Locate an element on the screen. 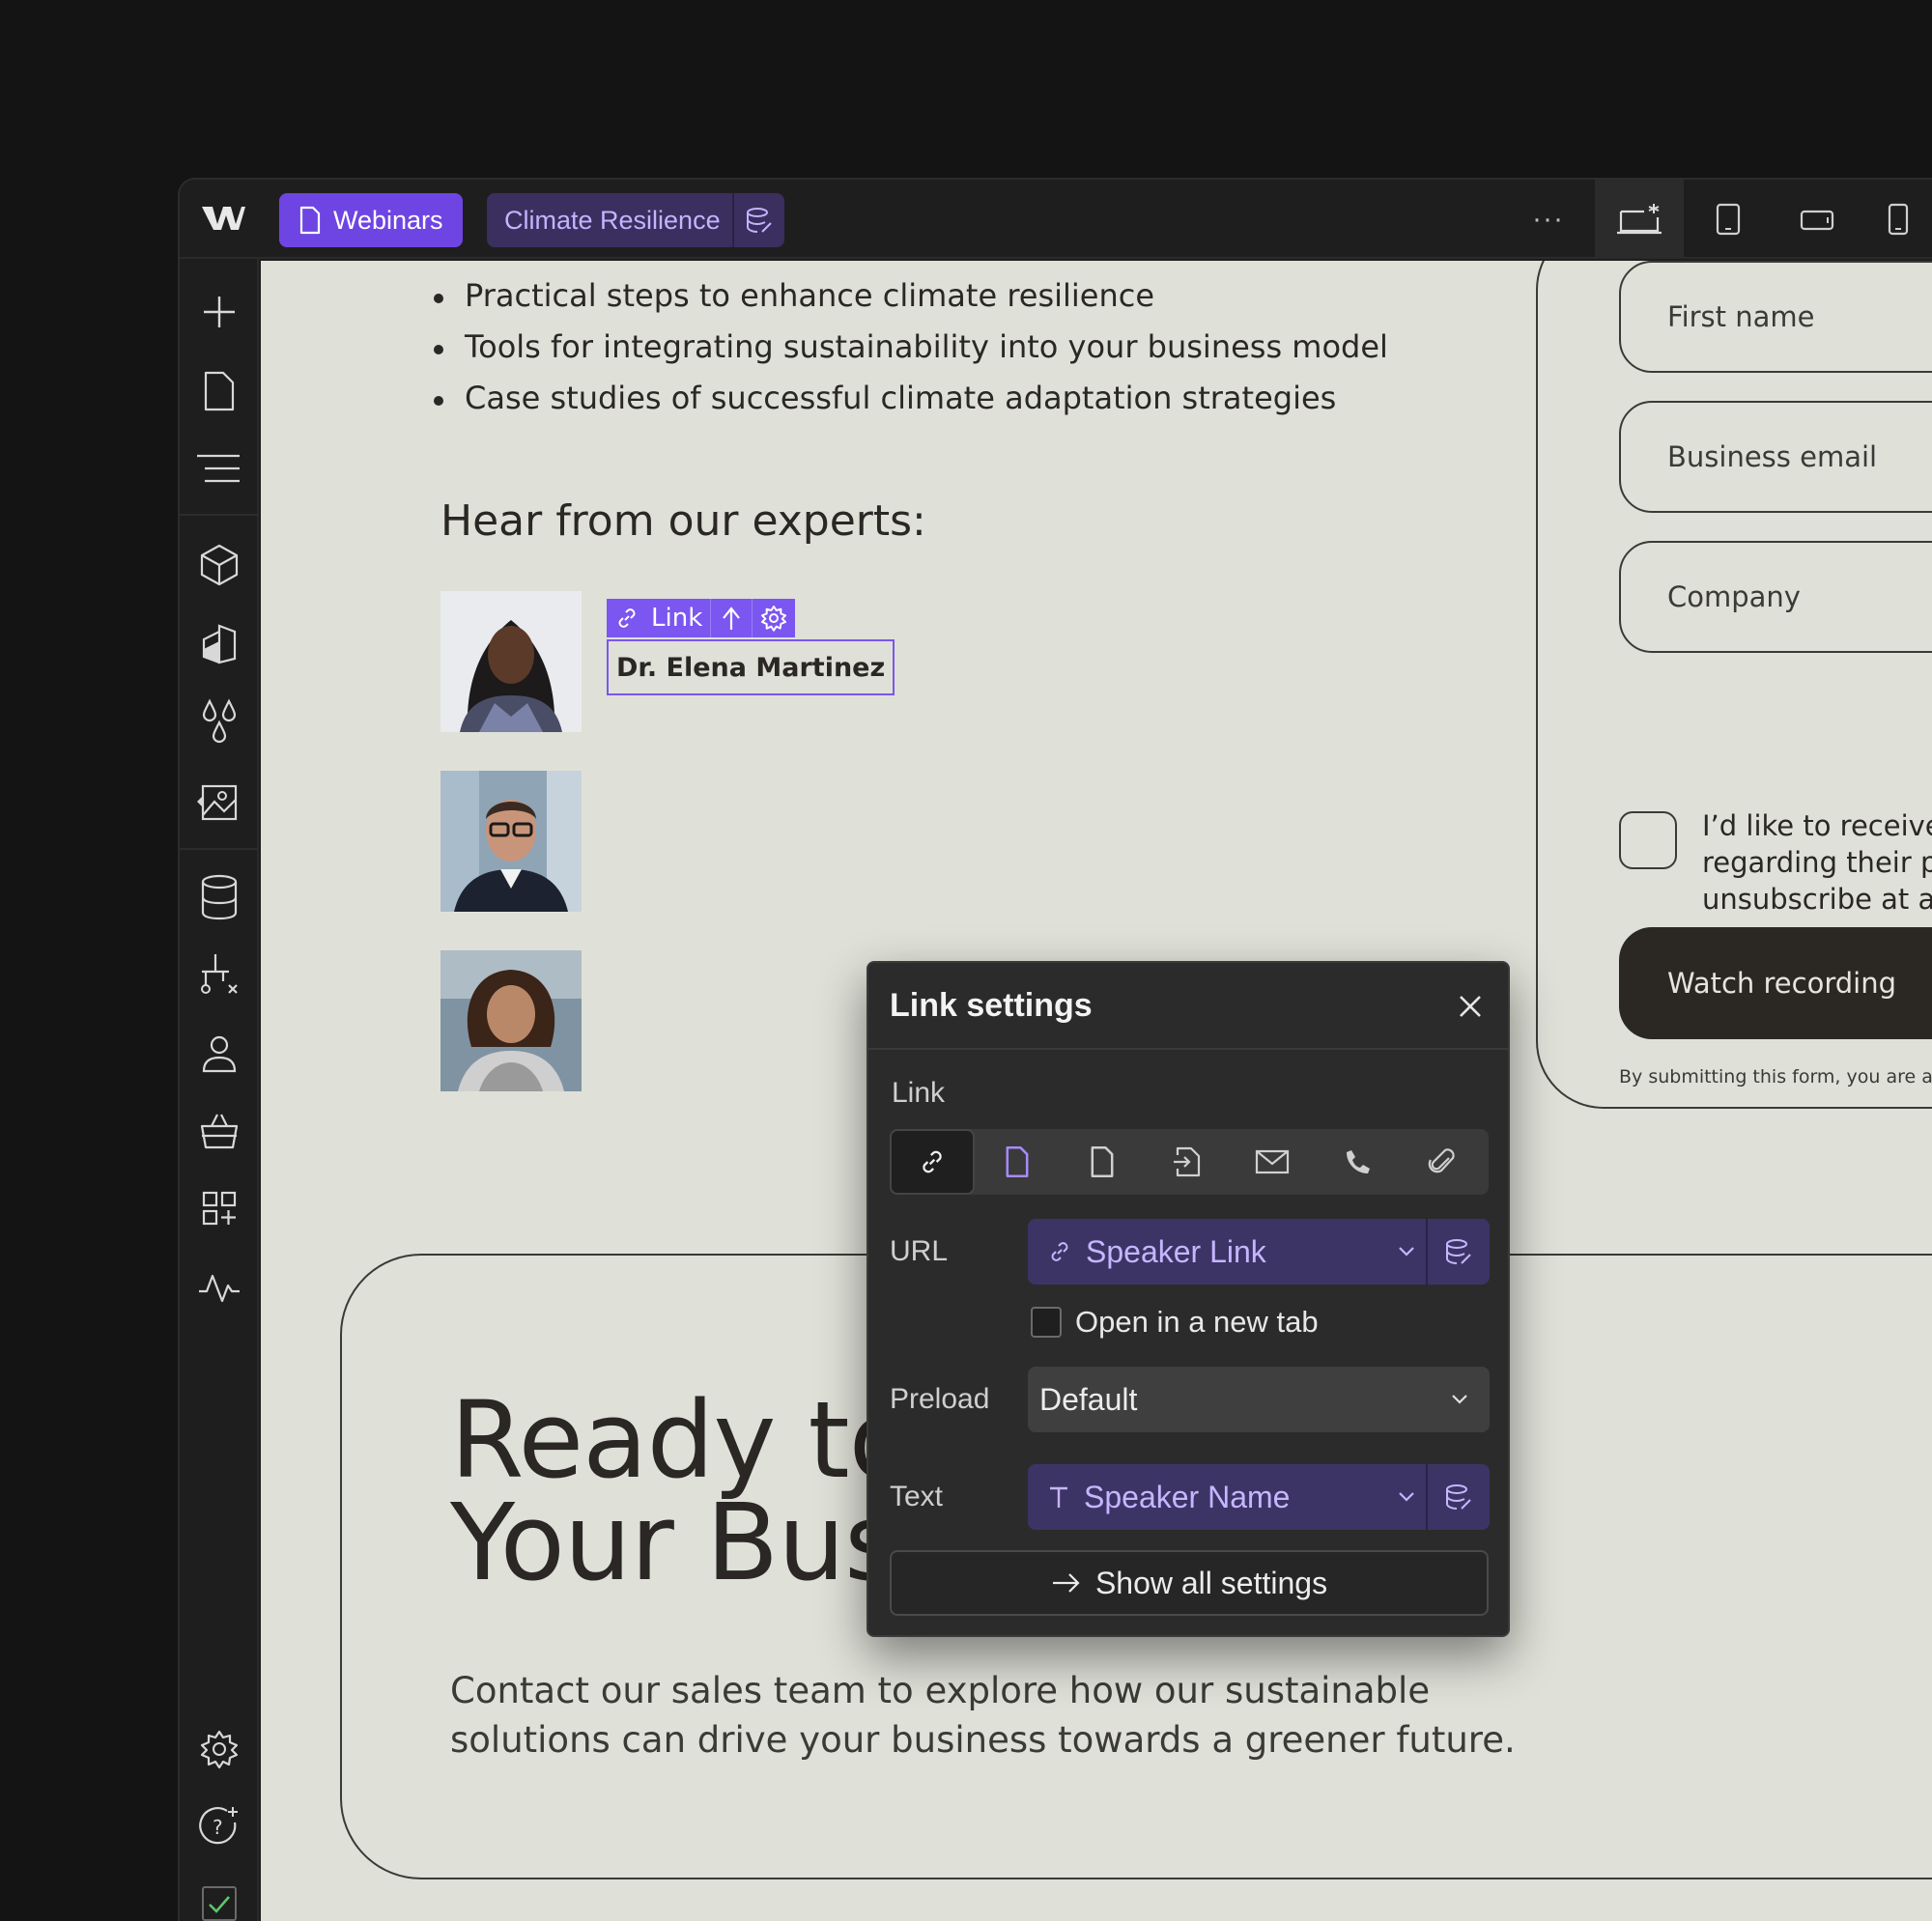 The width and height of the screenshot is (1932, 1921). consent-checkbox is located at coordinates (1648, 840).